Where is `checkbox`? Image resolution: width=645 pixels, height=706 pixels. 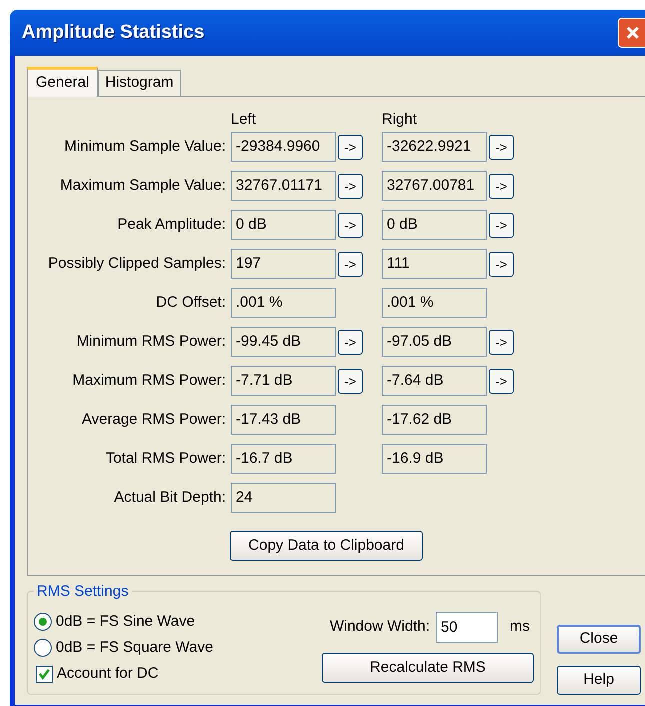
checkbox is located at coordinates (44, 674).